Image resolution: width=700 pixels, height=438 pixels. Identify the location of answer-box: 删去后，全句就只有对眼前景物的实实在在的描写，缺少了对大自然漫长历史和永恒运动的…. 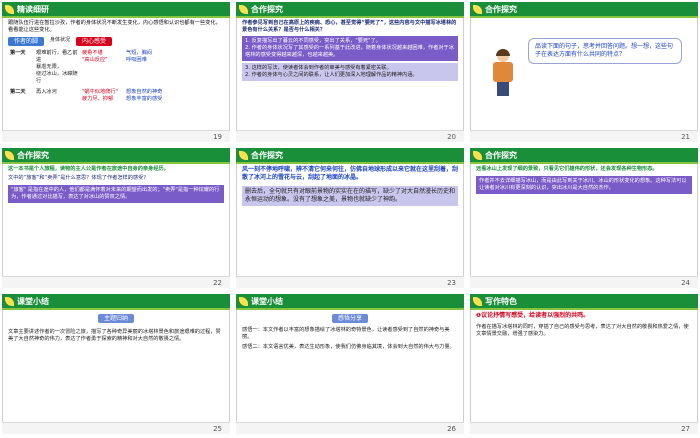
(350, 196).